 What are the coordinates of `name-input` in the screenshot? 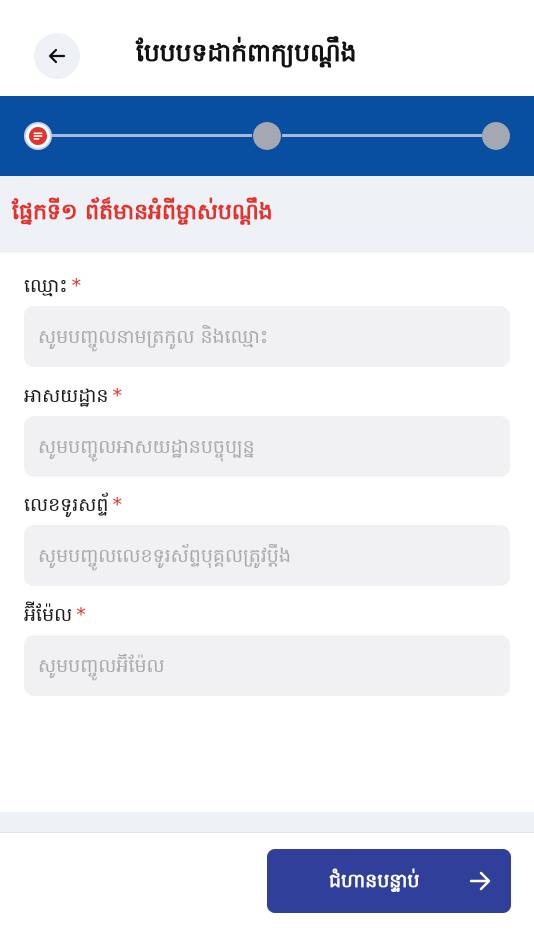 It's located at (267, 336).